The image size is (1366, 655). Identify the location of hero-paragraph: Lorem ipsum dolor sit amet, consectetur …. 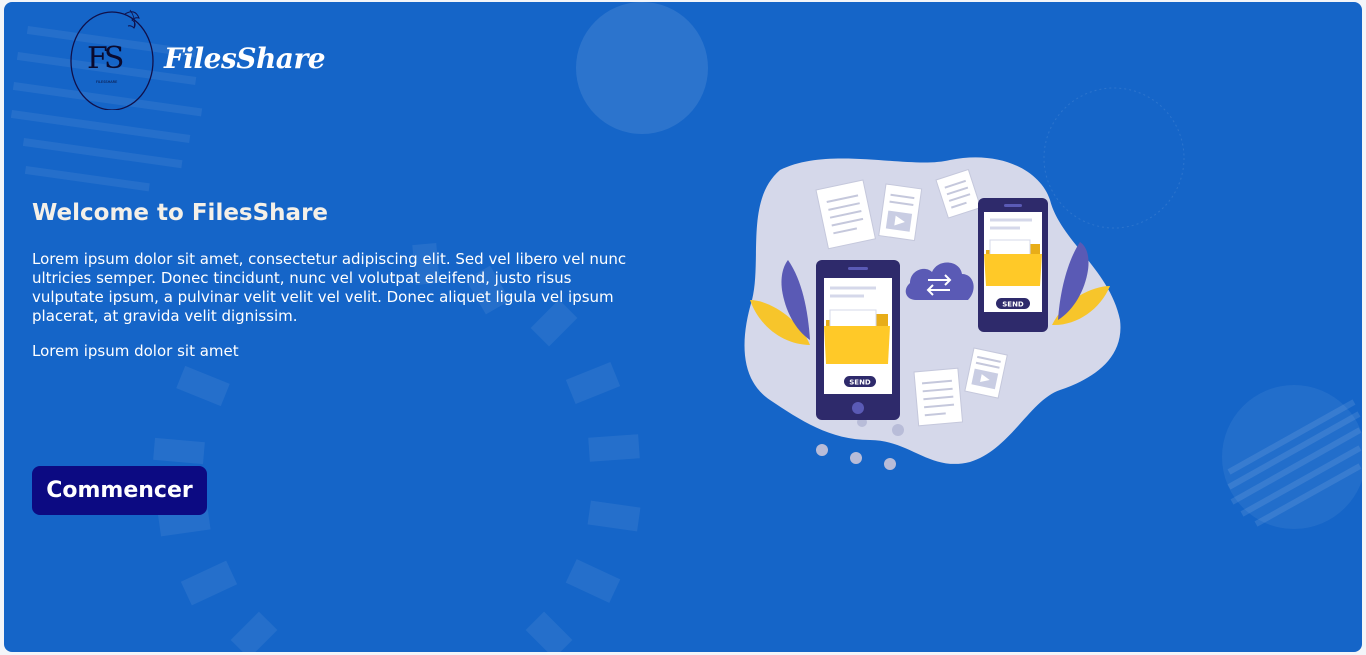
(329, 287).